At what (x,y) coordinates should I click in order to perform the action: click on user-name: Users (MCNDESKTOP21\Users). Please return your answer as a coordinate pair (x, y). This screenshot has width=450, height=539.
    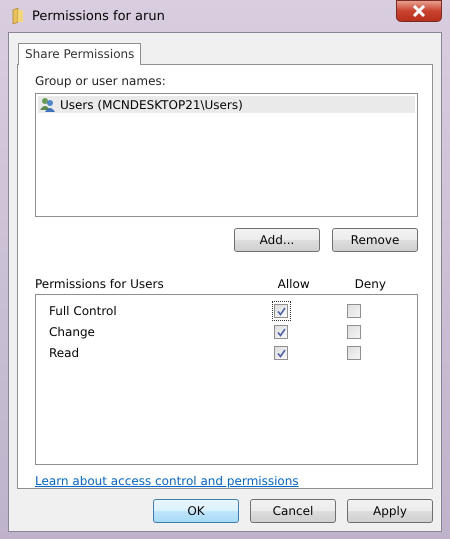
    Looking at the image, I should click on (151, 105).